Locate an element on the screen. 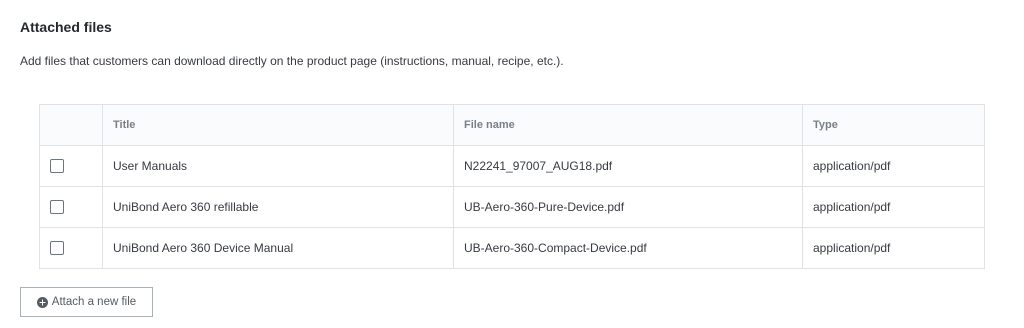 The height and width of the screenshot is (328, 1024). row-file-name: UB-Aero-360-Compact-Device.pdf is located at coordinates (628, 248).